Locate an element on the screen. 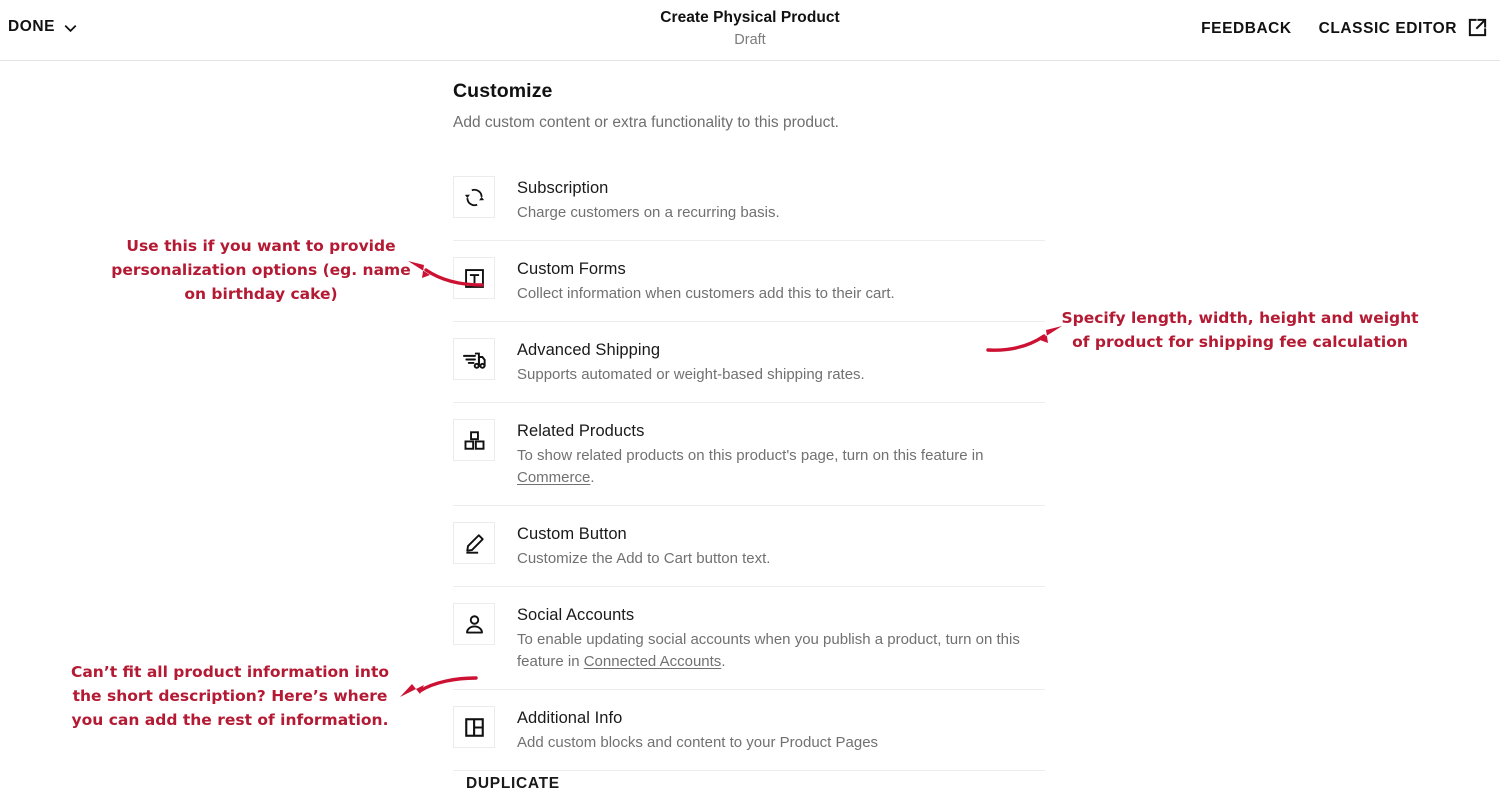  option-description: Customize the Add to Cart button text. is located at coordinates (644, 558).